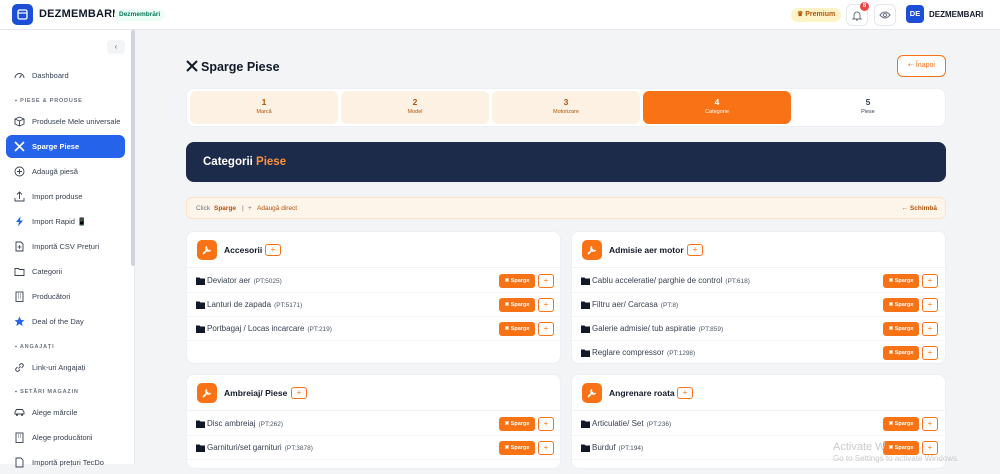 The width and height of the screenshot is (1000, 474). I want to click on sidebar-item-link-uri-angajati: Link-uri Angajați, so click(65, 367).